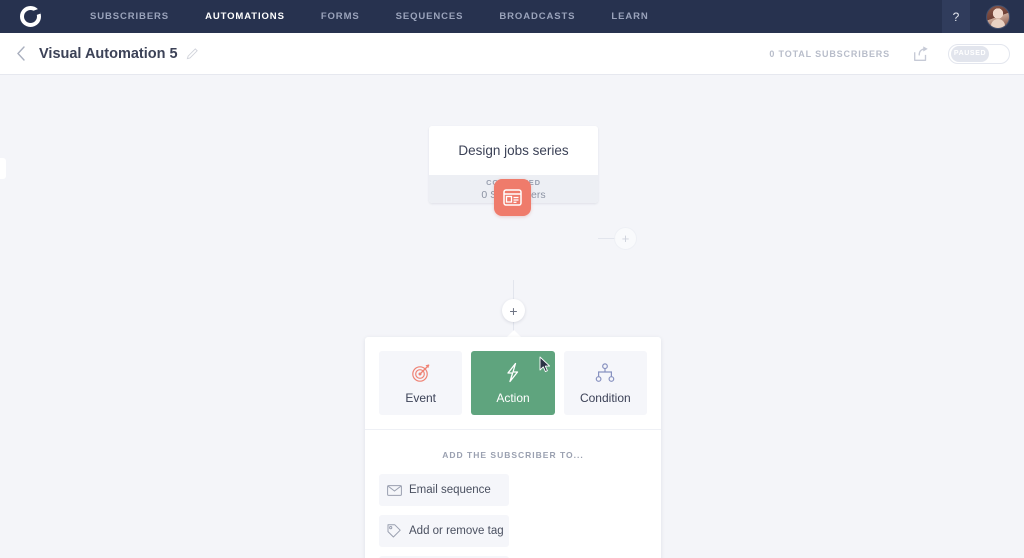 The width and height of the screenshot is (1024, 558). What do you see at coordinates (537, 16) in the screenshot?
I see `nav-item-broadcasts: BROADCASTS` at bounding box center [537, 16].